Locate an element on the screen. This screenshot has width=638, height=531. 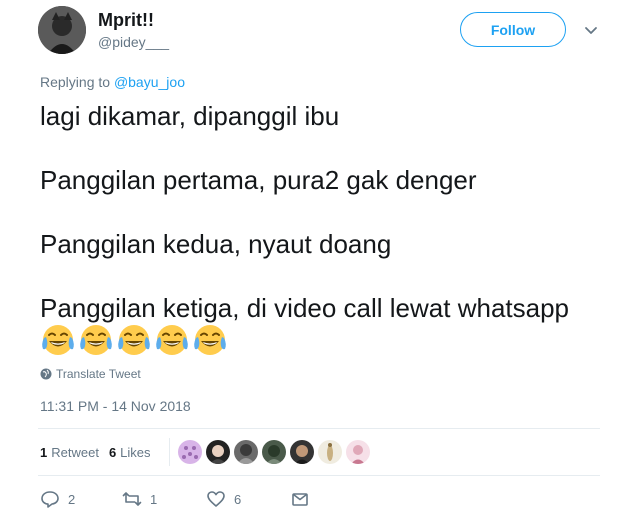
stats-separator is located at coordinates (169, 452).